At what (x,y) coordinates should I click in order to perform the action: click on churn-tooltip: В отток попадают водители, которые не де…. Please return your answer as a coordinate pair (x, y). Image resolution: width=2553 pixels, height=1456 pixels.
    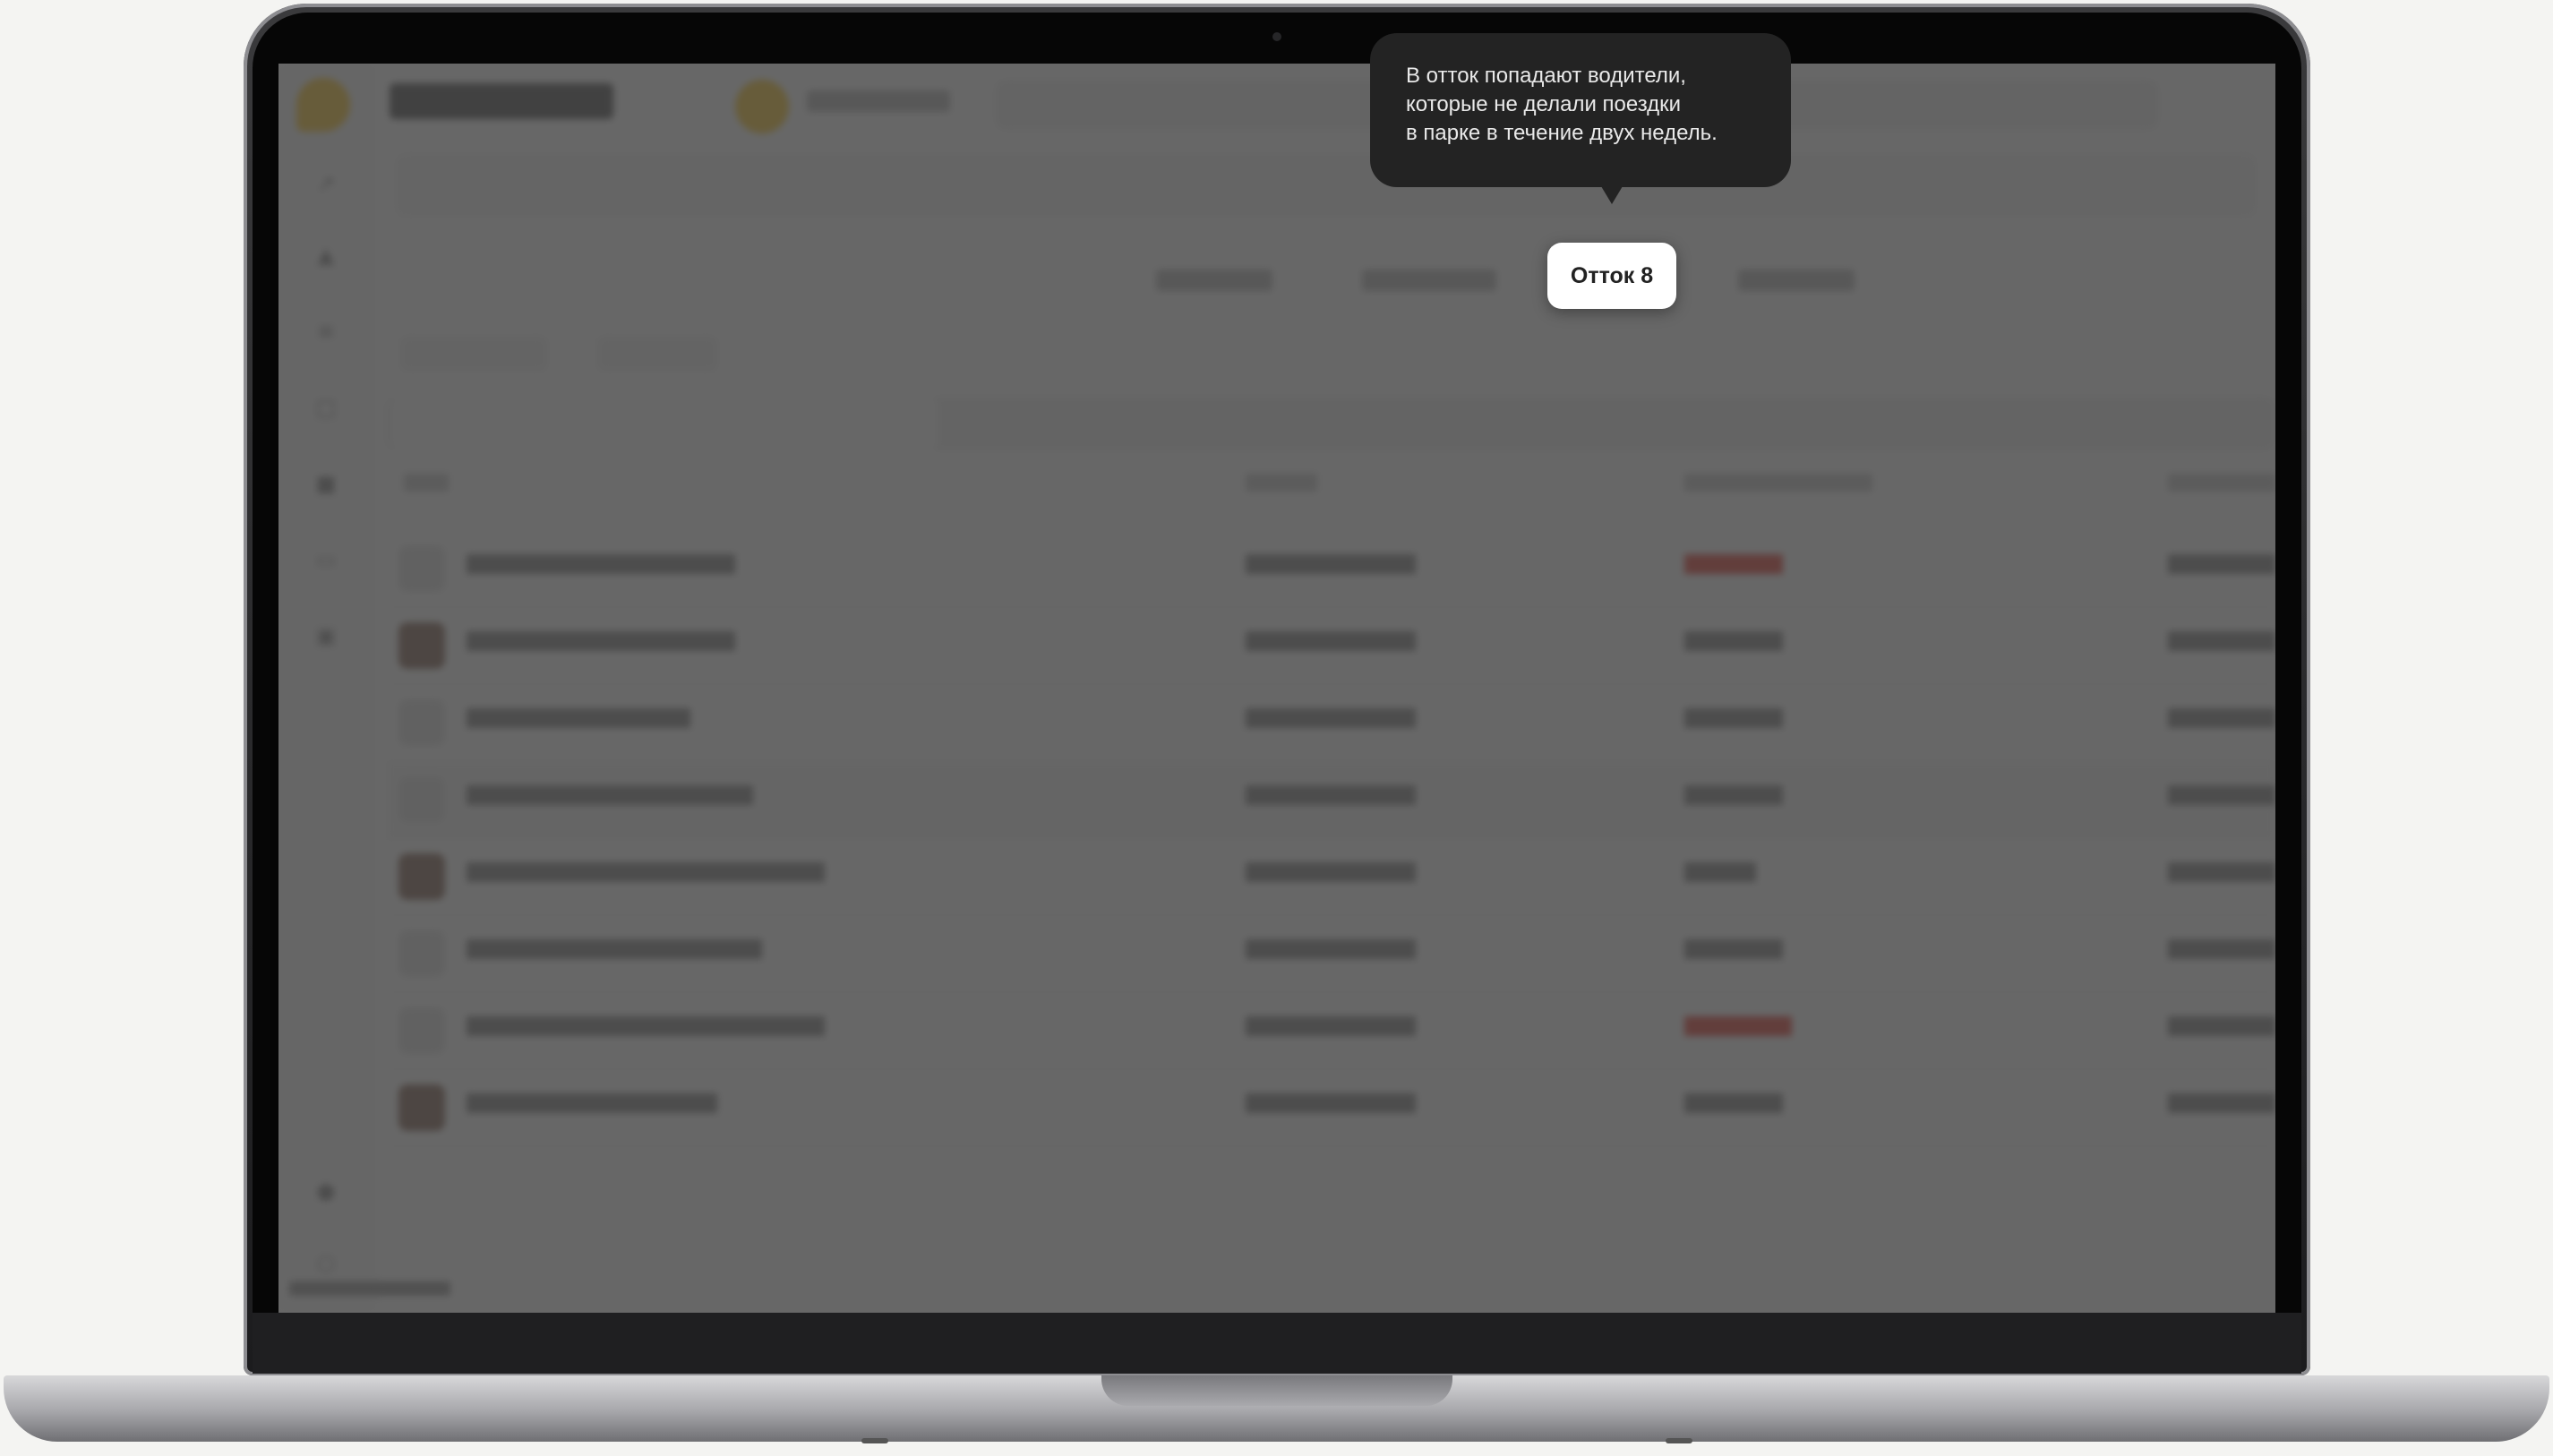
    Looking at the image, I should click on (1580, 110).